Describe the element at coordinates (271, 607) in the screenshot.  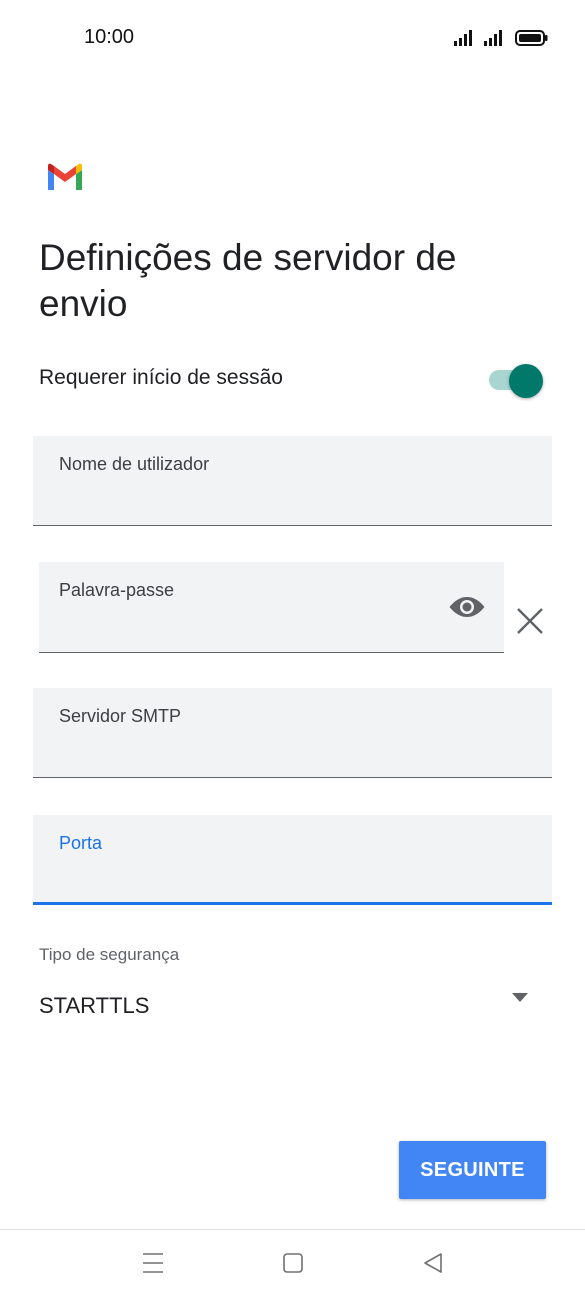
I see `password-field: Palavra-passe` at that location.